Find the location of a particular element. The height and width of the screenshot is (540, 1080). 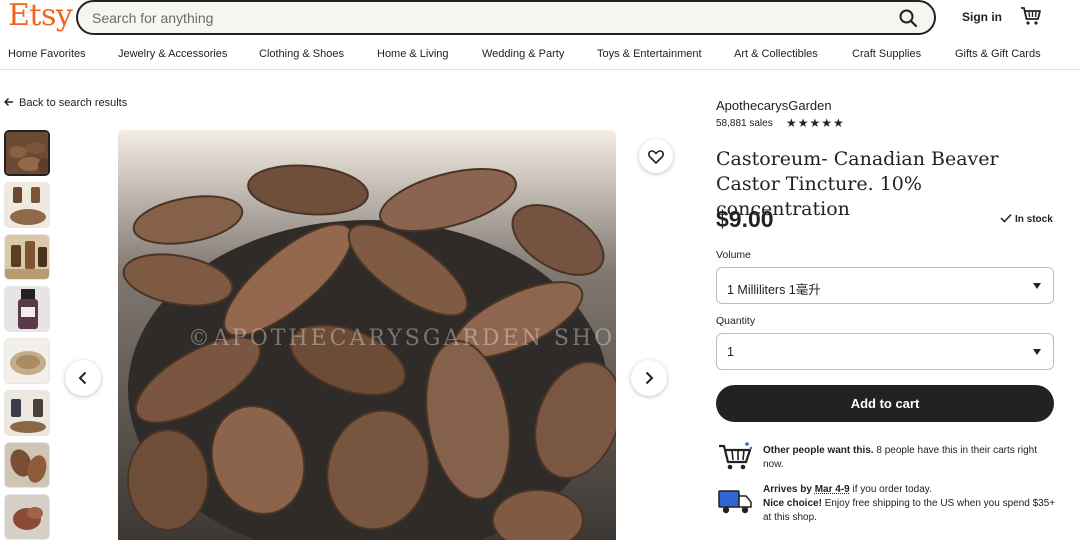

quantity-label: Quantity is located at coordinates (736, 321).